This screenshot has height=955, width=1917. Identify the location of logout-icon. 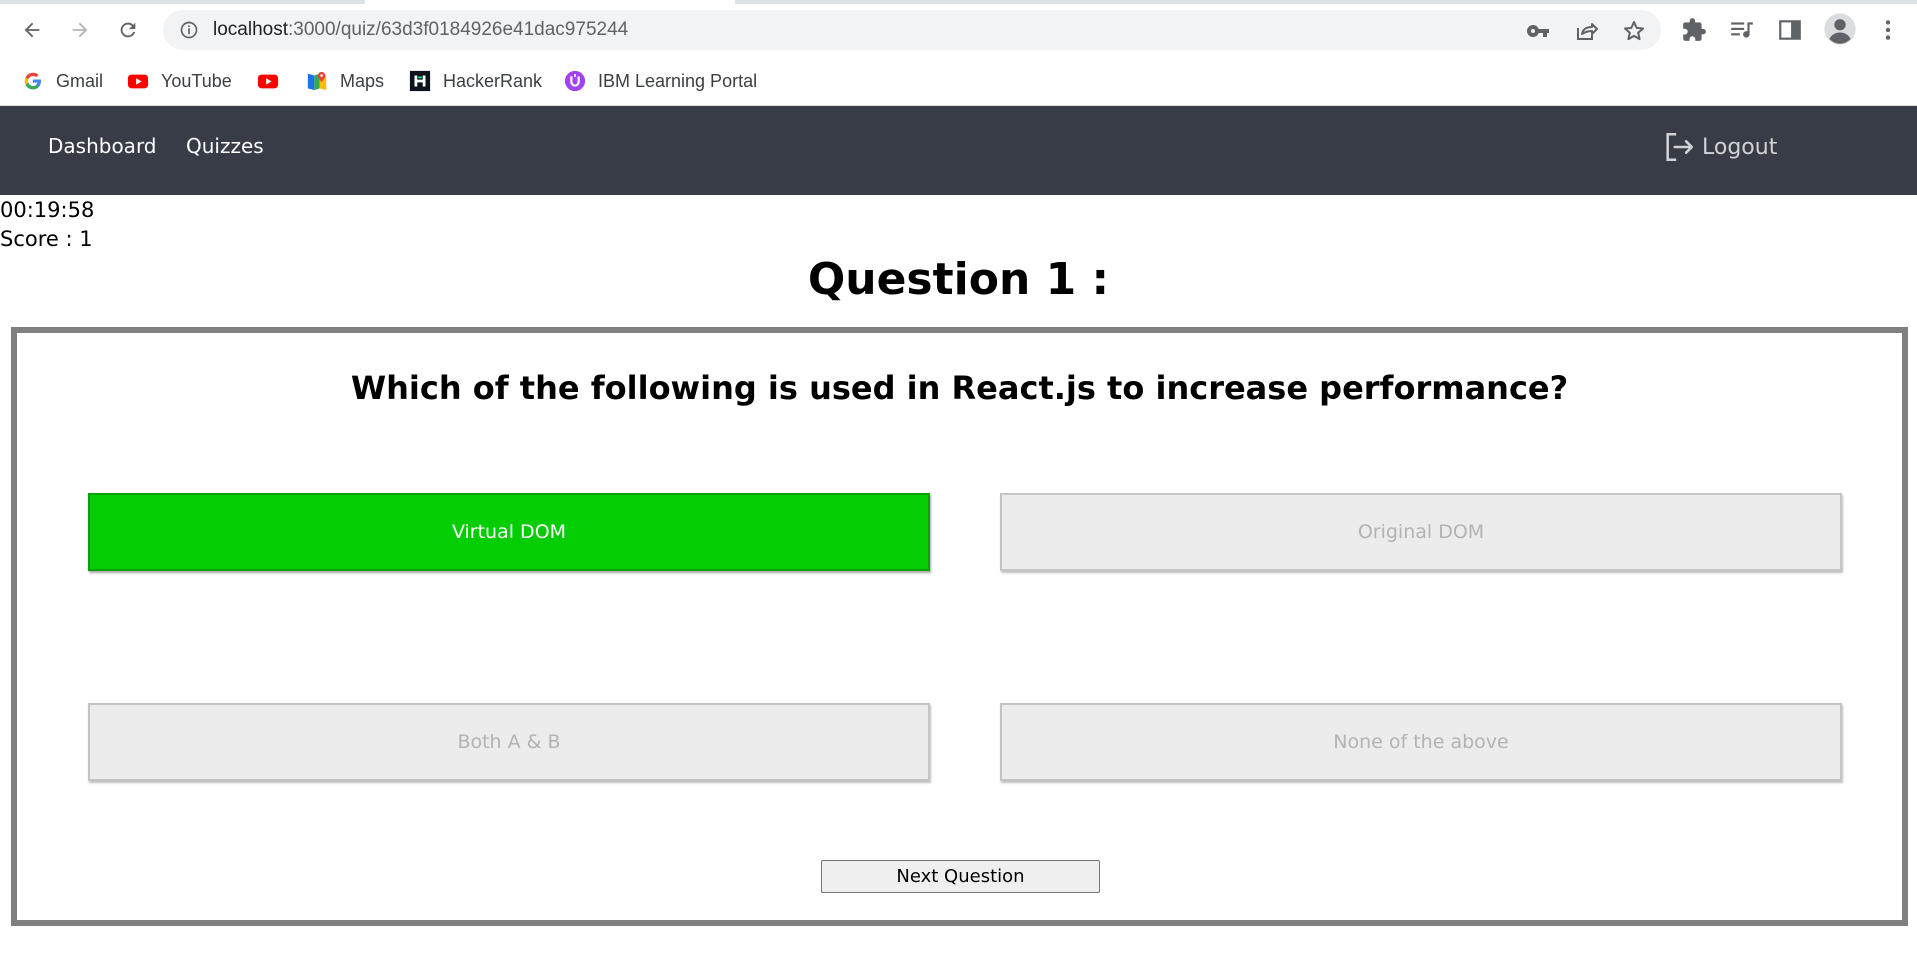
(1680, 147).